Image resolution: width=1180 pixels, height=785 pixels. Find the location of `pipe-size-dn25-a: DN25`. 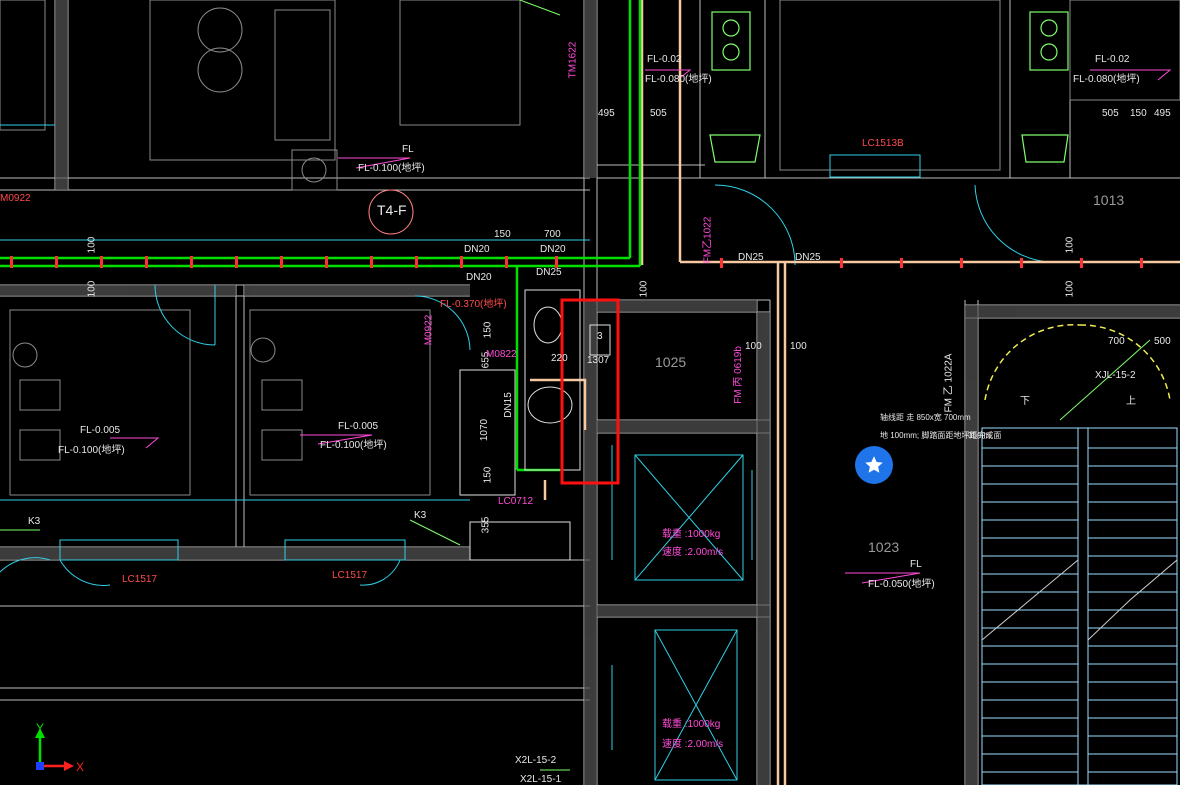

pipe-size-dn25-a: DN25 is located at coordinates (549, 272).